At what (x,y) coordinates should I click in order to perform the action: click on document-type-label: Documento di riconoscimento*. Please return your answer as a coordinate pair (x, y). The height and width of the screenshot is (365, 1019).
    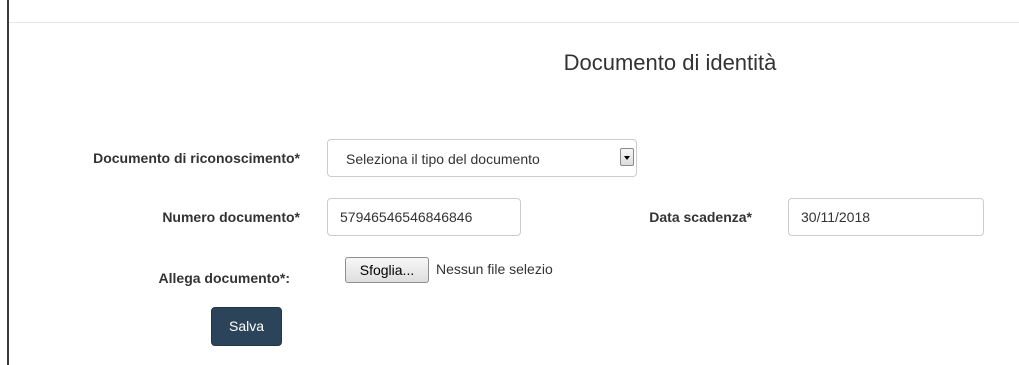
    Looking at the image, I should click on (196, 158).